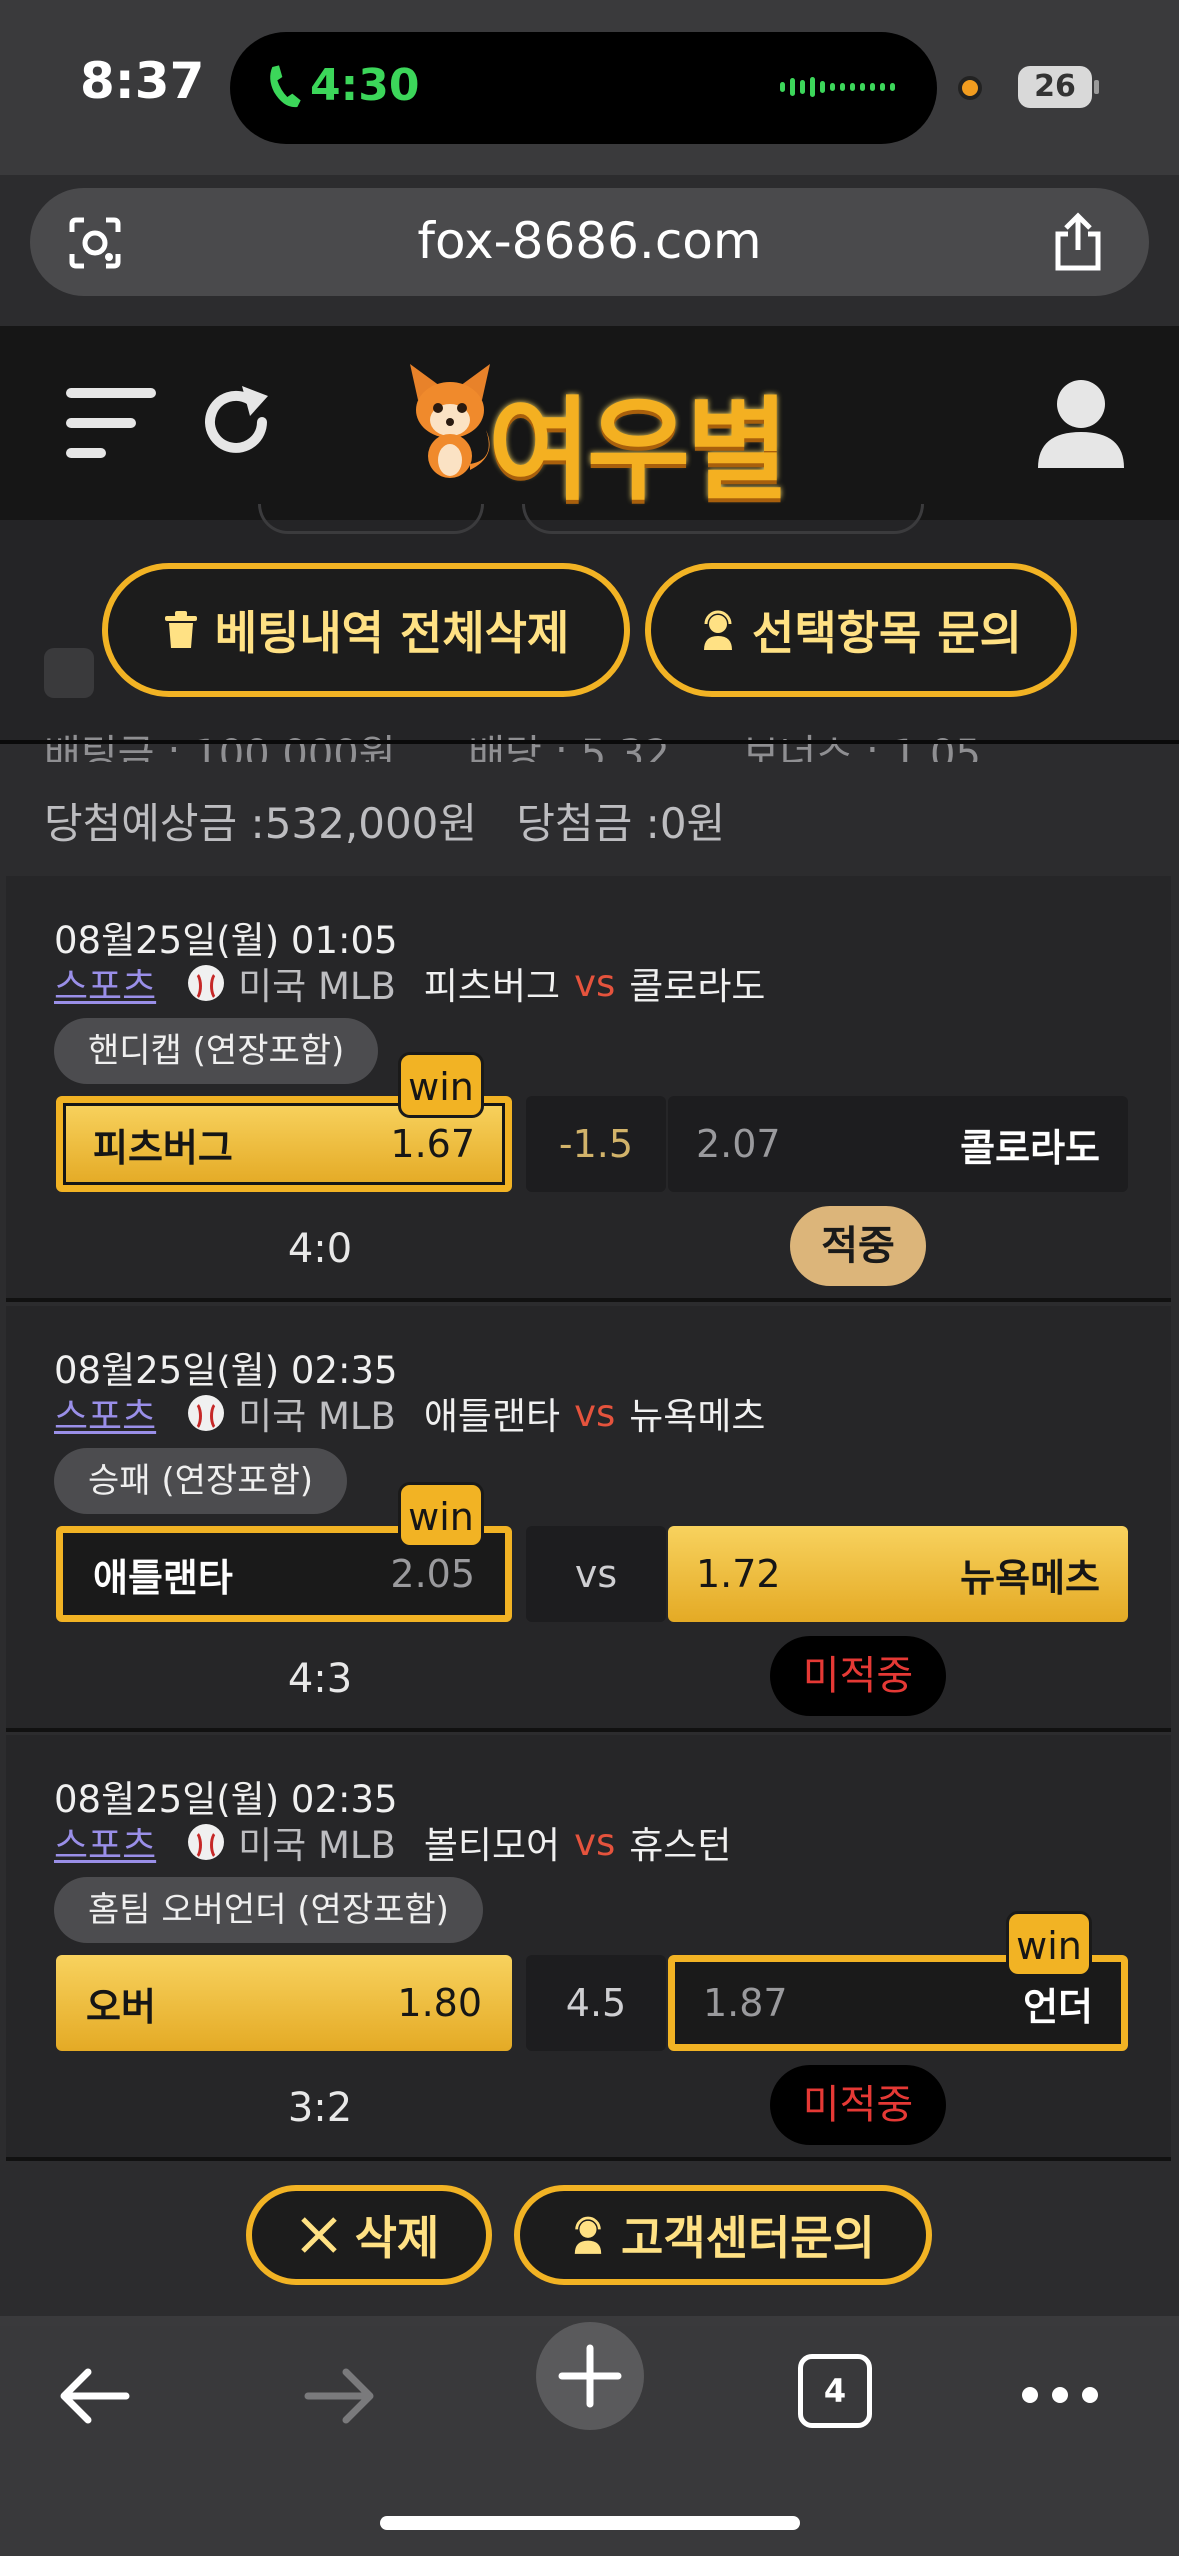  What do you see at coordinates (261, 823) in the screenshot?
I see `expected-winnings: 당첨예상금 :532,000원` at bounding box center [261, 823].